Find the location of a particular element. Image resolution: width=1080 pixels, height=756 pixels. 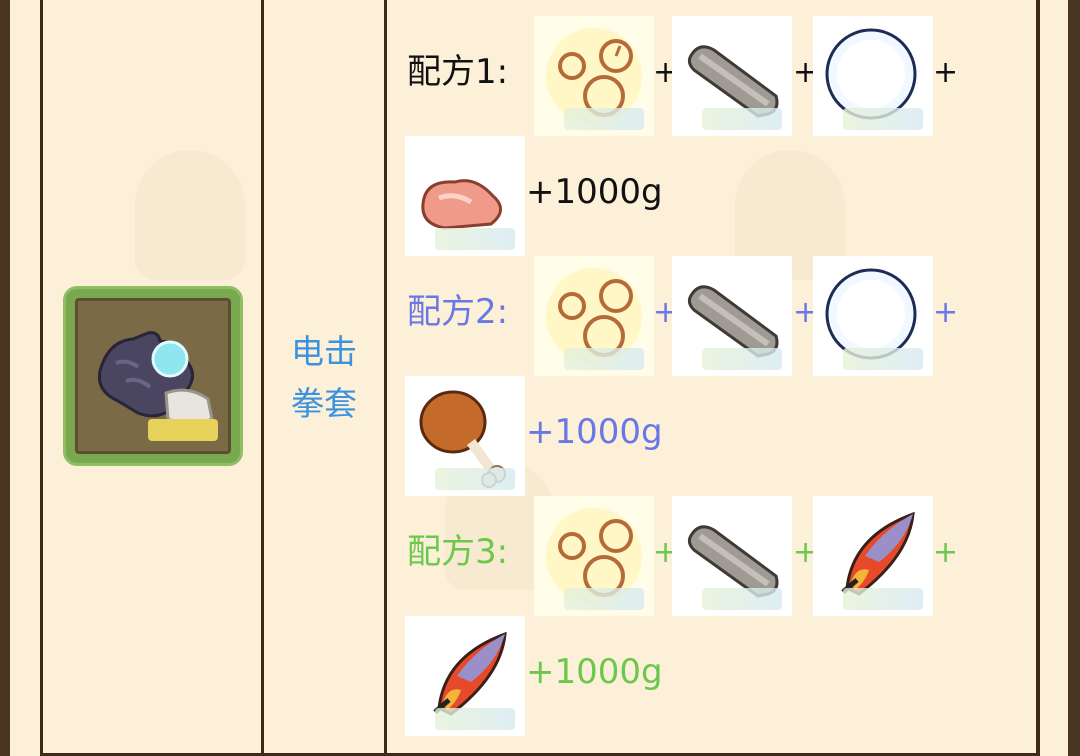

recipe-1-cost: +1000g is located at coordinates (594, 192).